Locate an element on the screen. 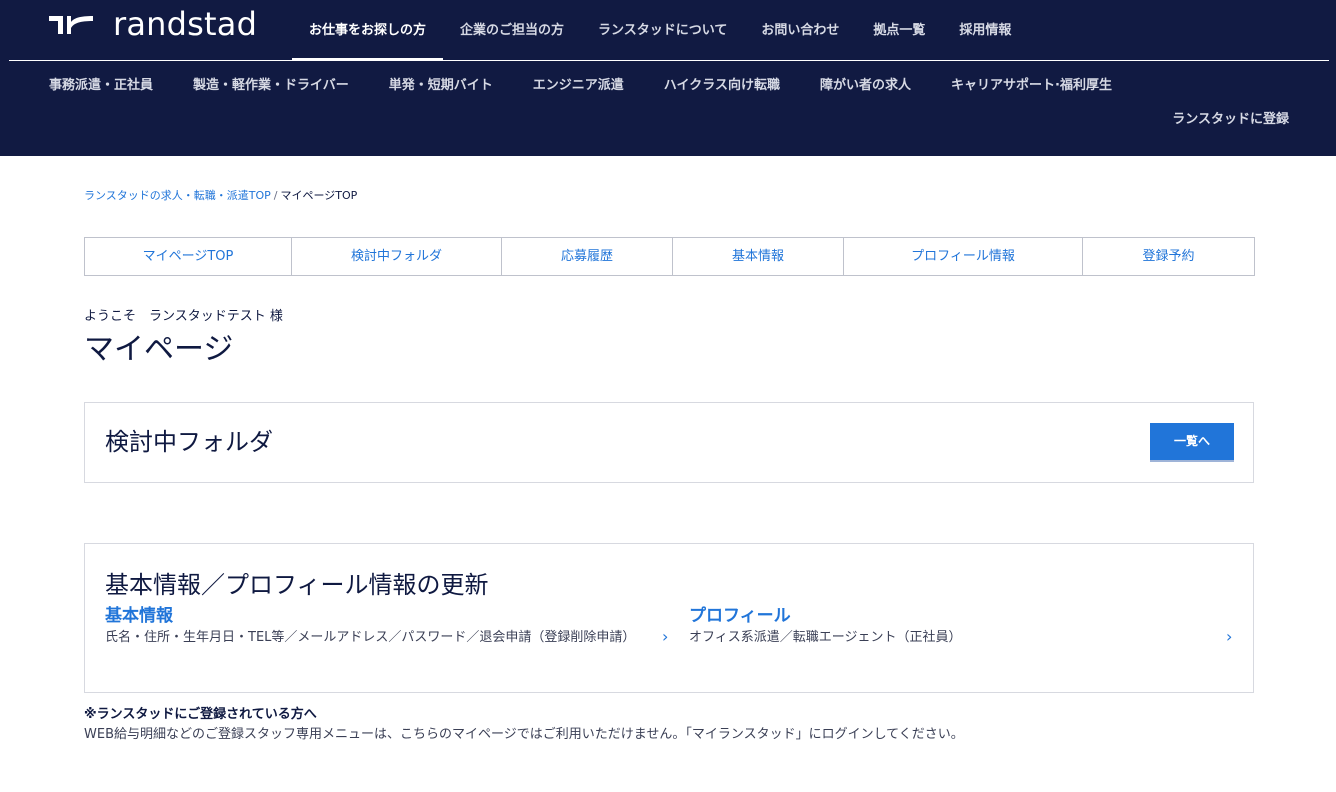 The width and height of the screenshot is (1336, 792). main-nav-careers: 採用情報 is located at coordinates (985, 30).